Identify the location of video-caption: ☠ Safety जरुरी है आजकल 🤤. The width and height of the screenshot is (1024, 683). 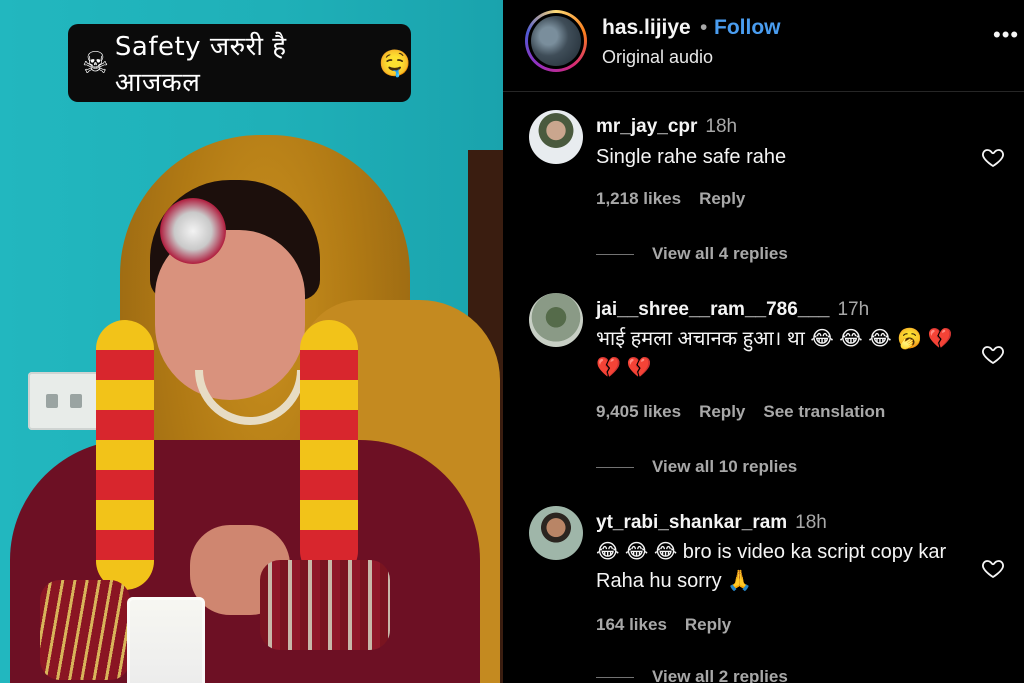
(239, 63).